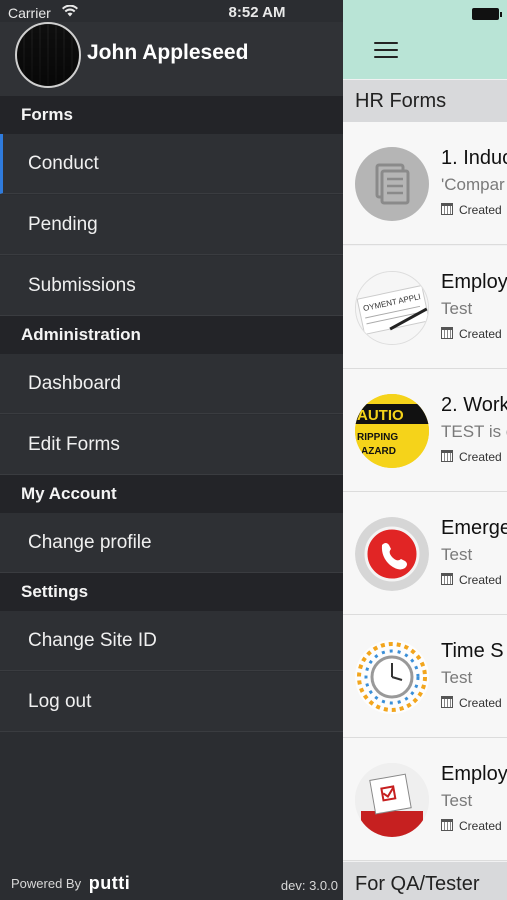  I want to click on svg-text: RIPPING, so click(377, 437).